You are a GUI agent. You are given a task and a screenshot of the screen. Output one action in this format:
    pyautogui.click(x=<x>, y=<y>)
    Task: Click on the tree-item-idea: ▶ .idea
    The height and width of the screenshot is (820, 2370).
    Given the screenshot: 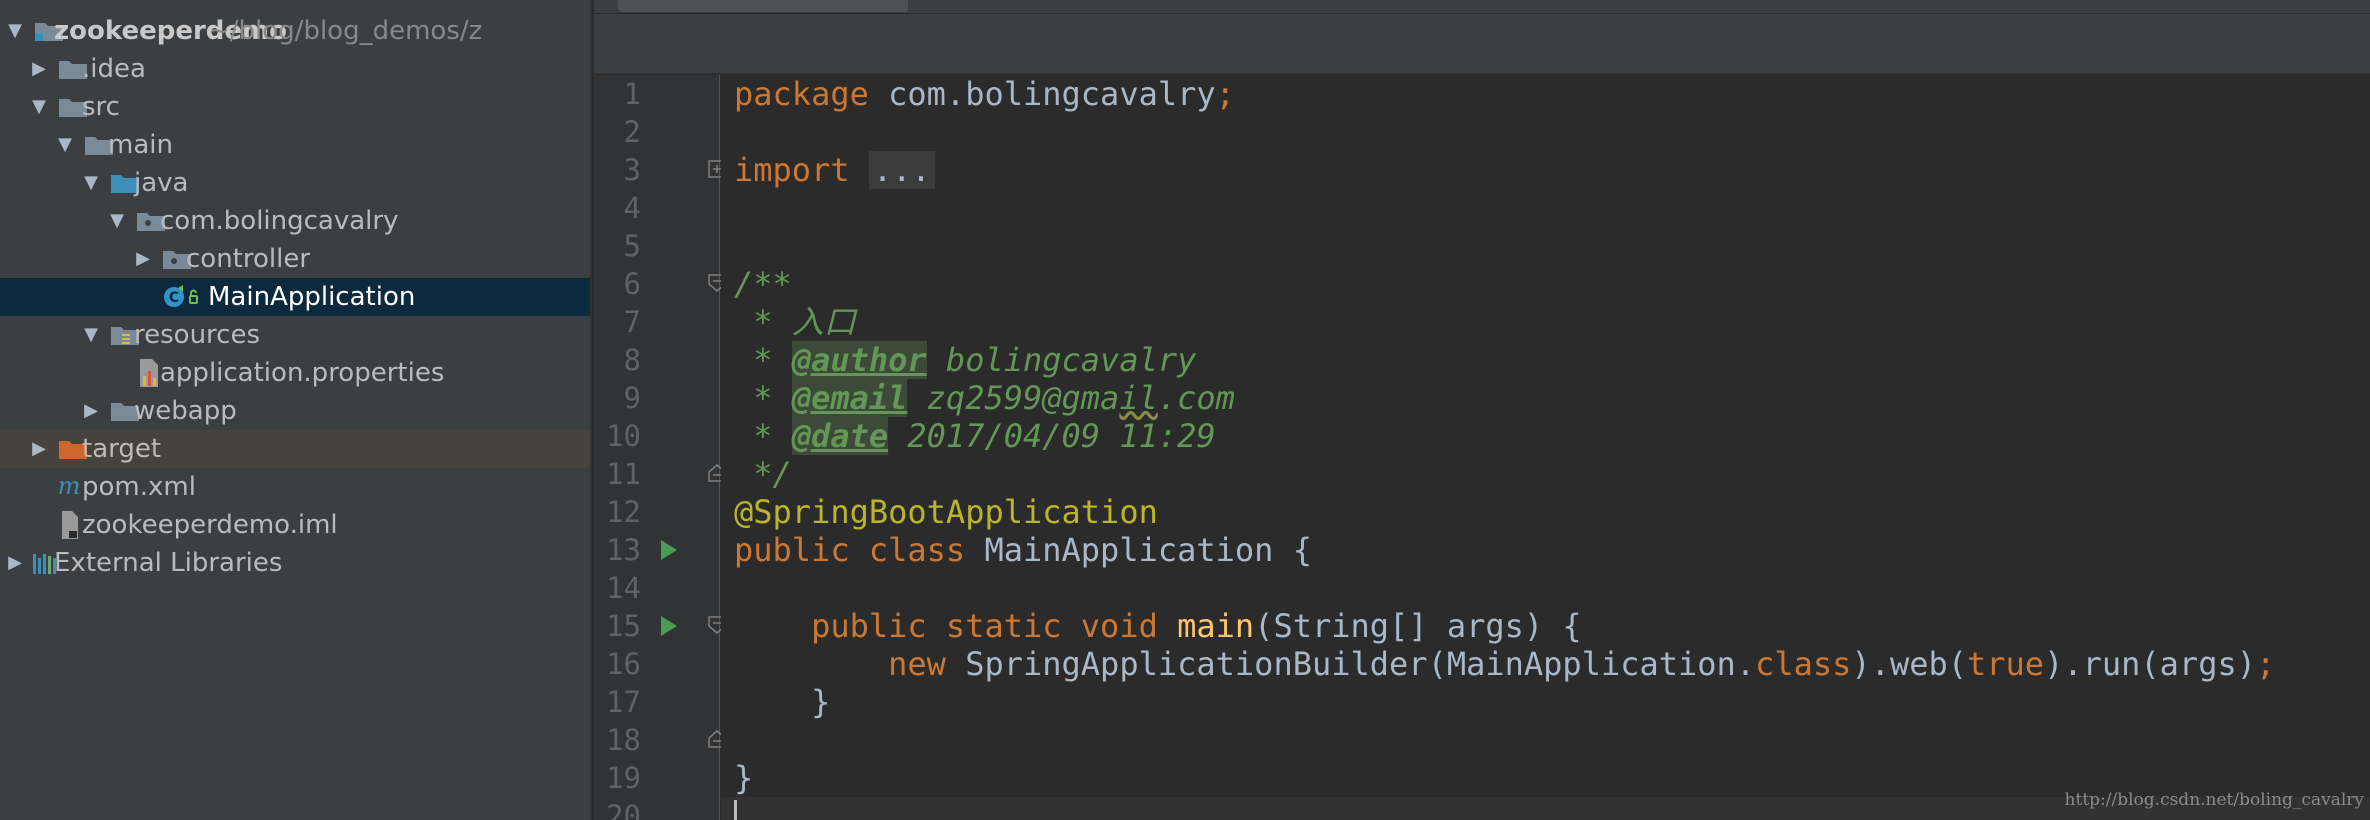 What is the action you would take?
    pyautogui.click(x=295, y=69)
    